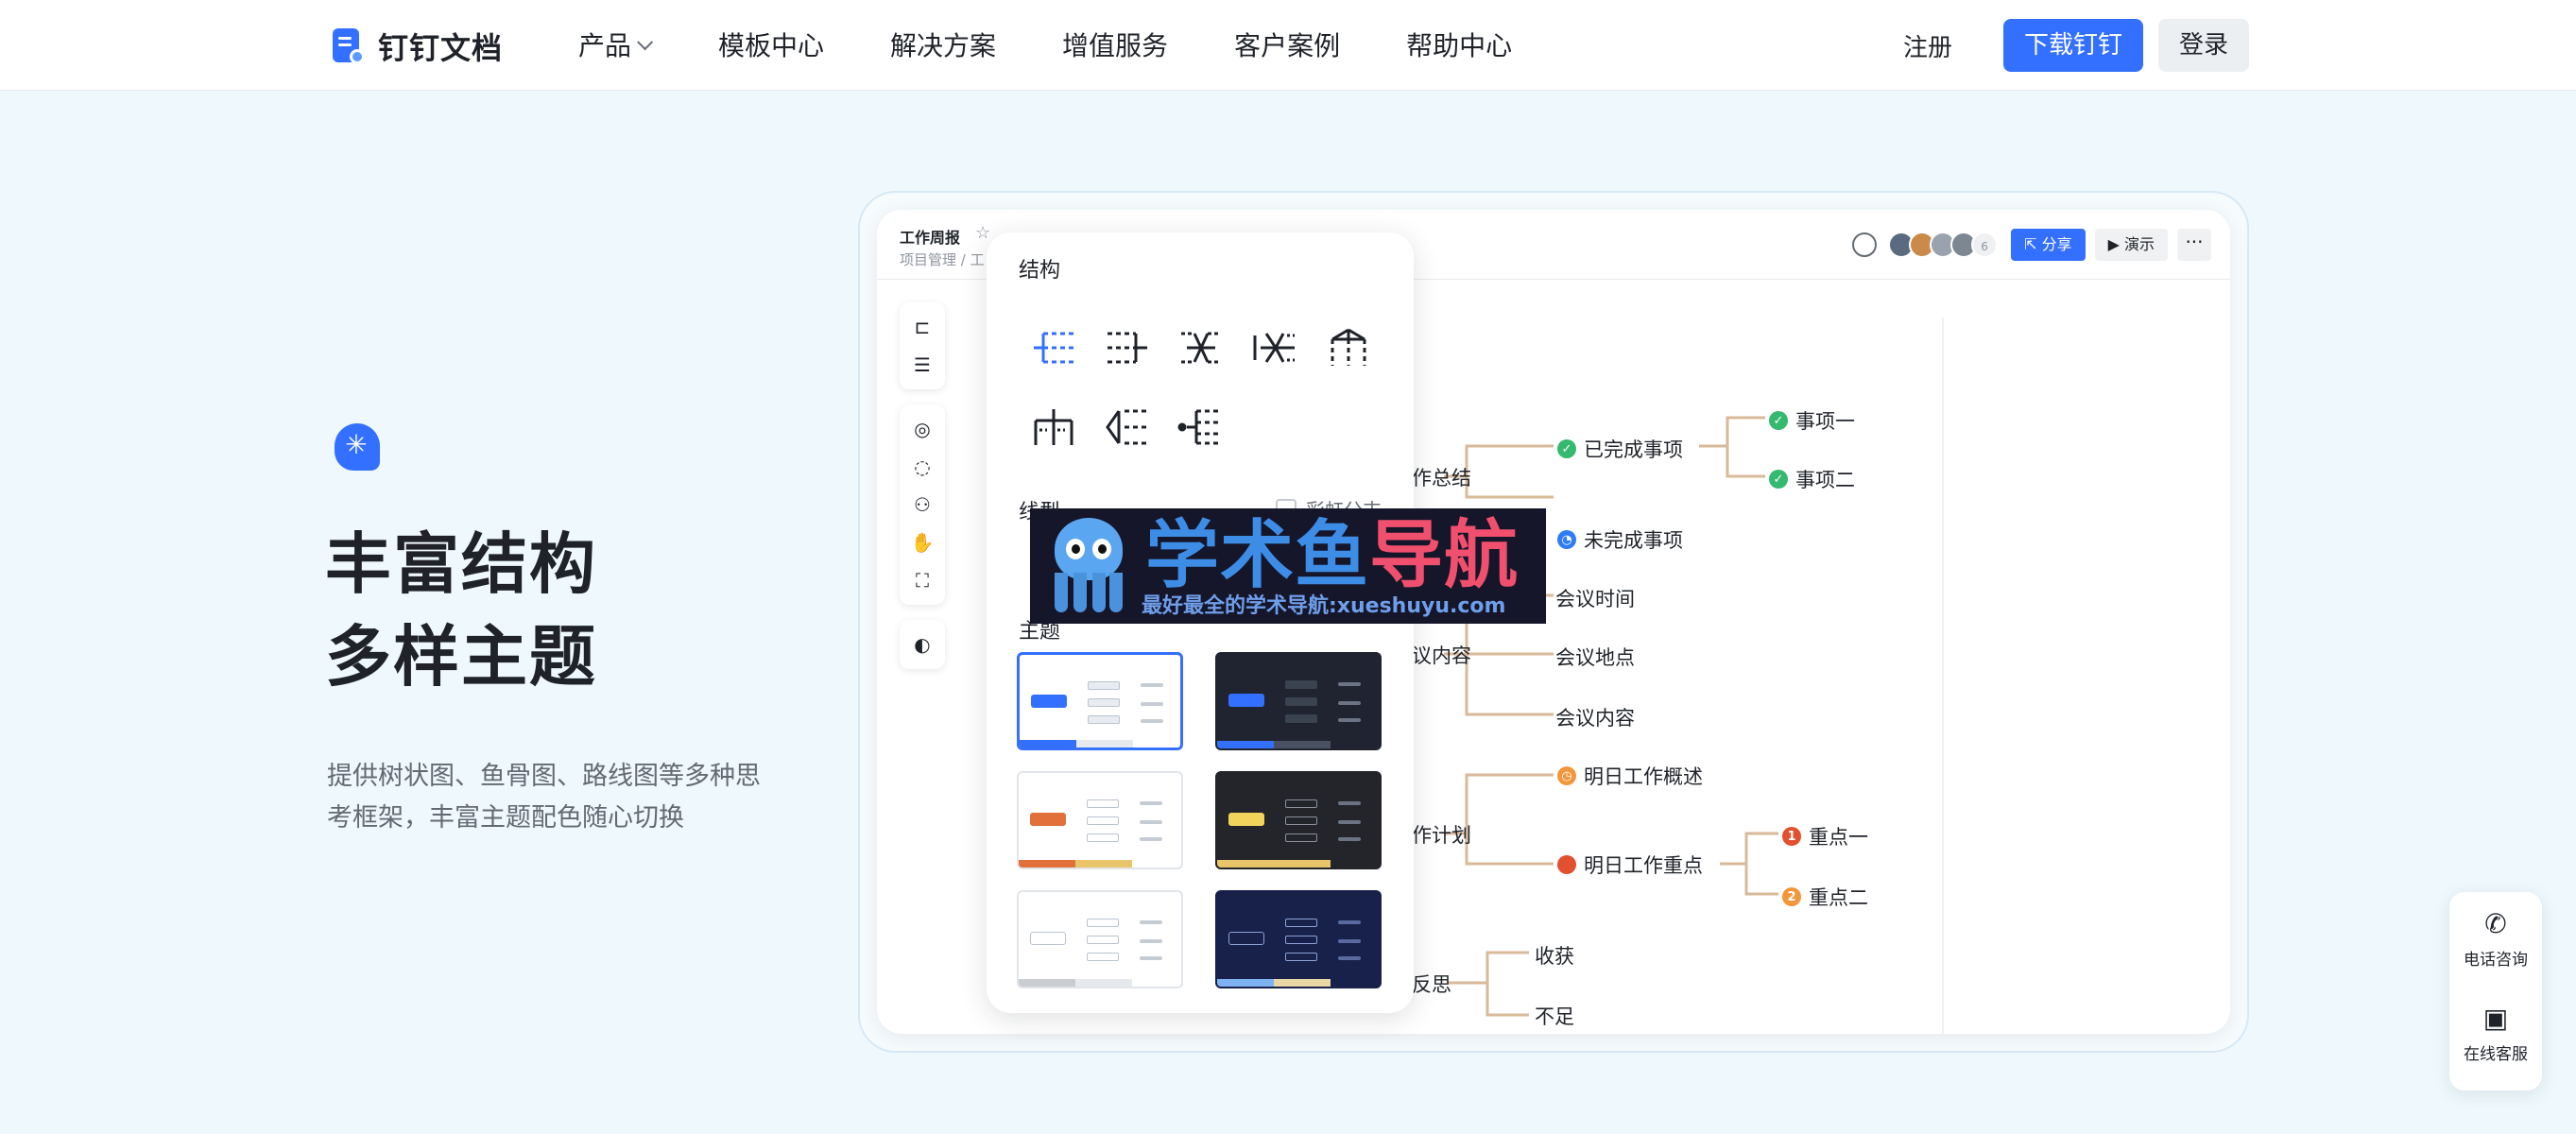 The width and height of the screenshot is (2576, 1134). I want to click on mindmap-node-label: 会议地点, so click(1595, 657).